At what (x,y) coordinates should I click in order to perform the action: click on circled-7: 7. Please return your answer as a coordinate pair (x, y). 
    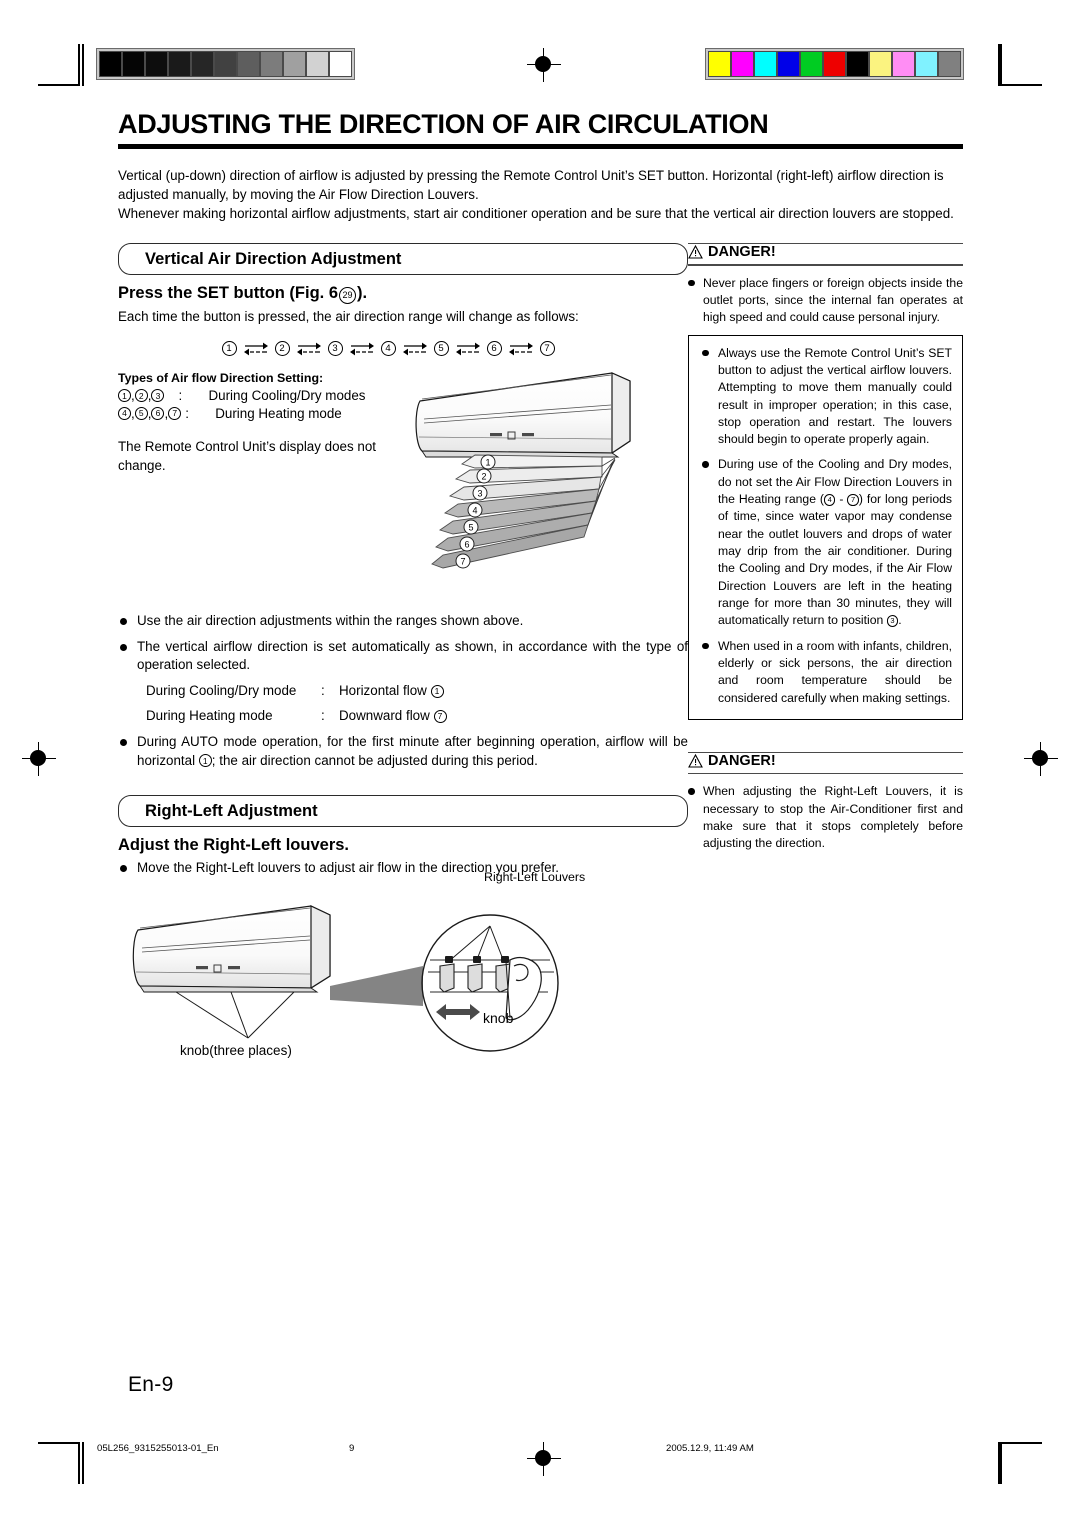
    Looking at the image, I should click on (175, 413).